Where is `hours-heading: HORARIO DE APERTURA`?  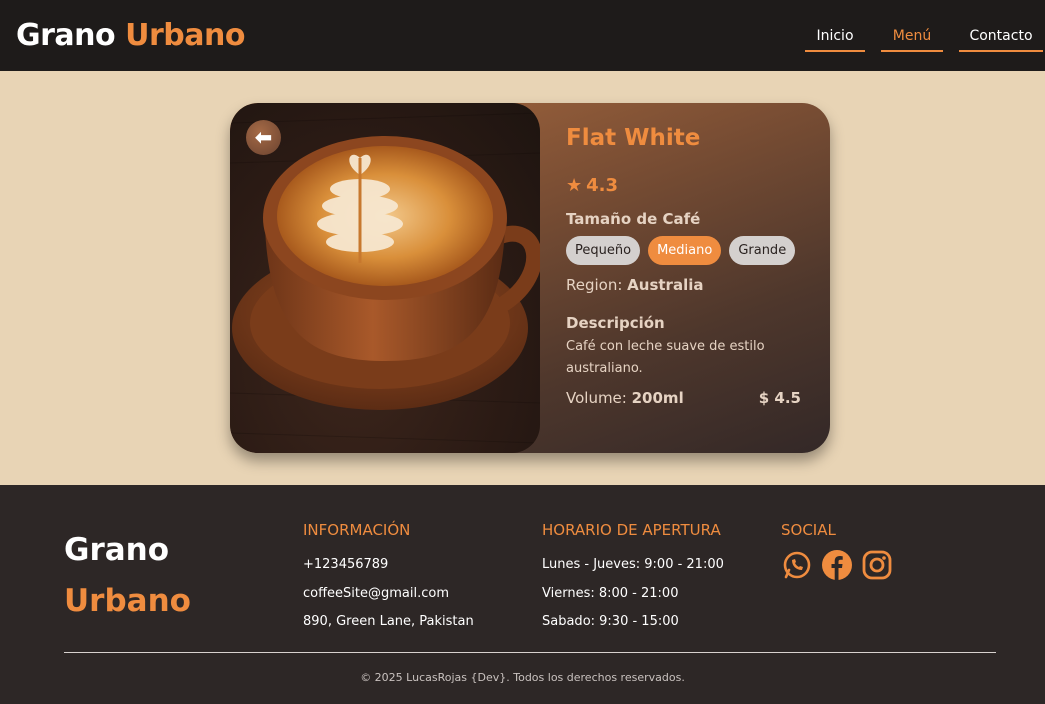
hours-heading: HORARIO DE APERTURA is located at coordinates (631, 530).